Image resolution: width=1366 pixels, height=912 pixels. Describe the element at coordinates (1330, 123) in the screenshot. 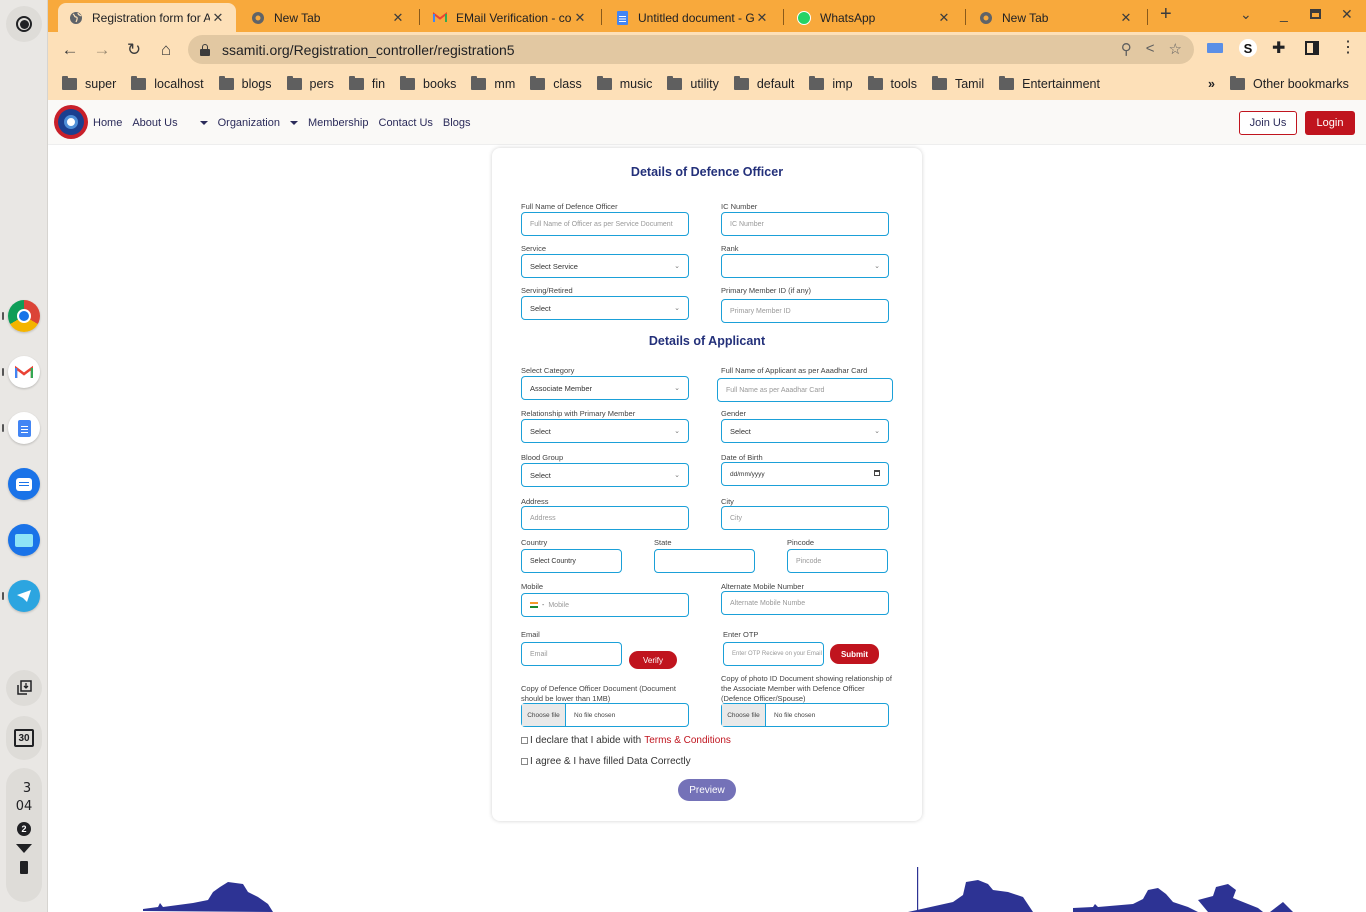

I see `login-button: Login` at that location.